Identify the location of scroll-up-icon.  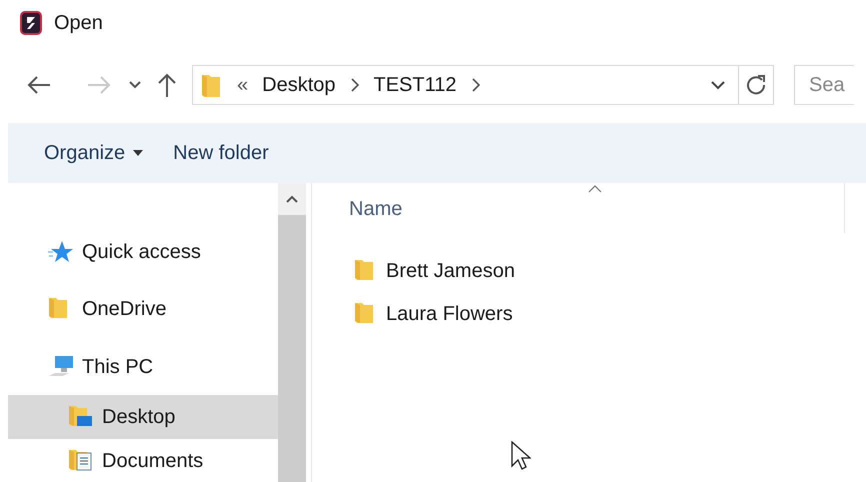
(292, 199).